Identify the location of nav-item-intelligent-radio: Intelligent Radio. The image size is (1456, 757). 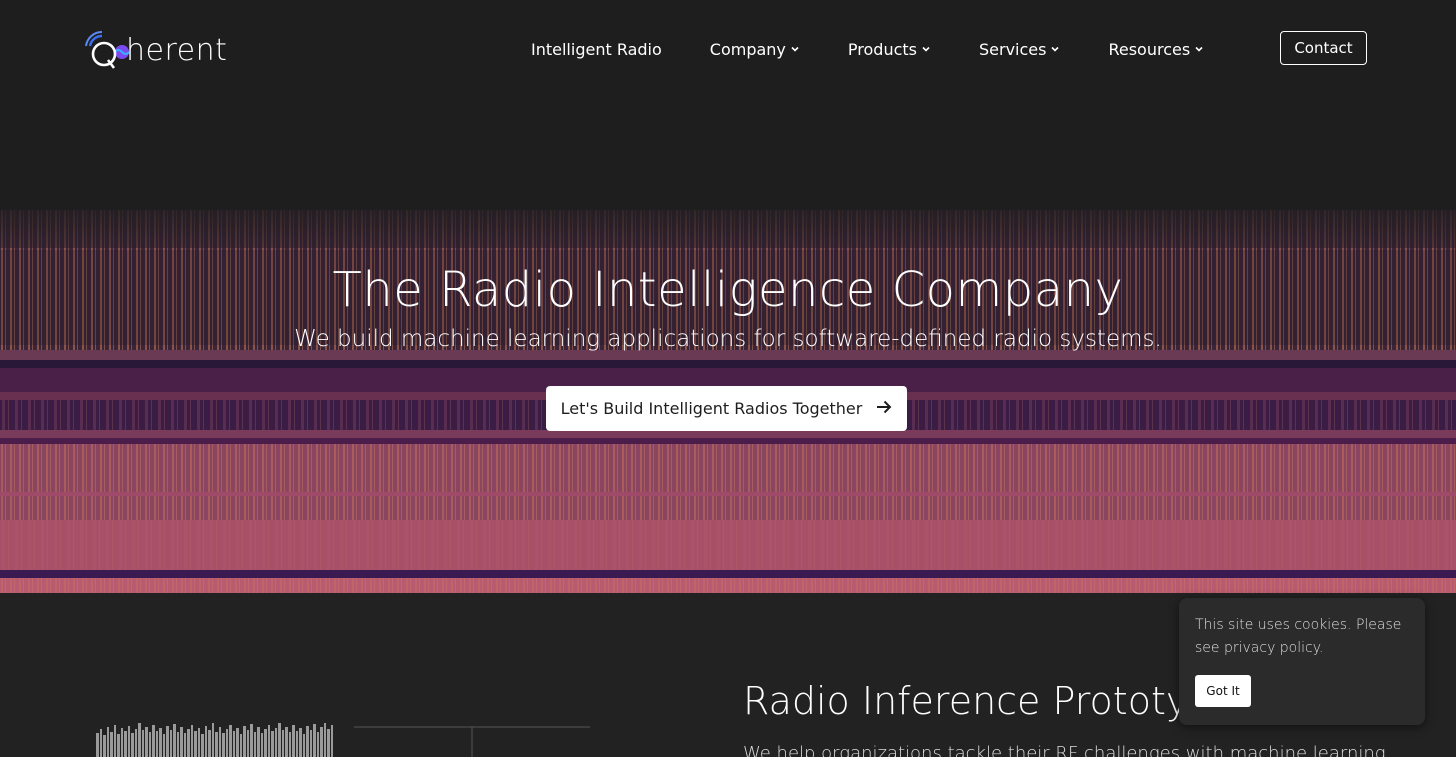
(596, 49).